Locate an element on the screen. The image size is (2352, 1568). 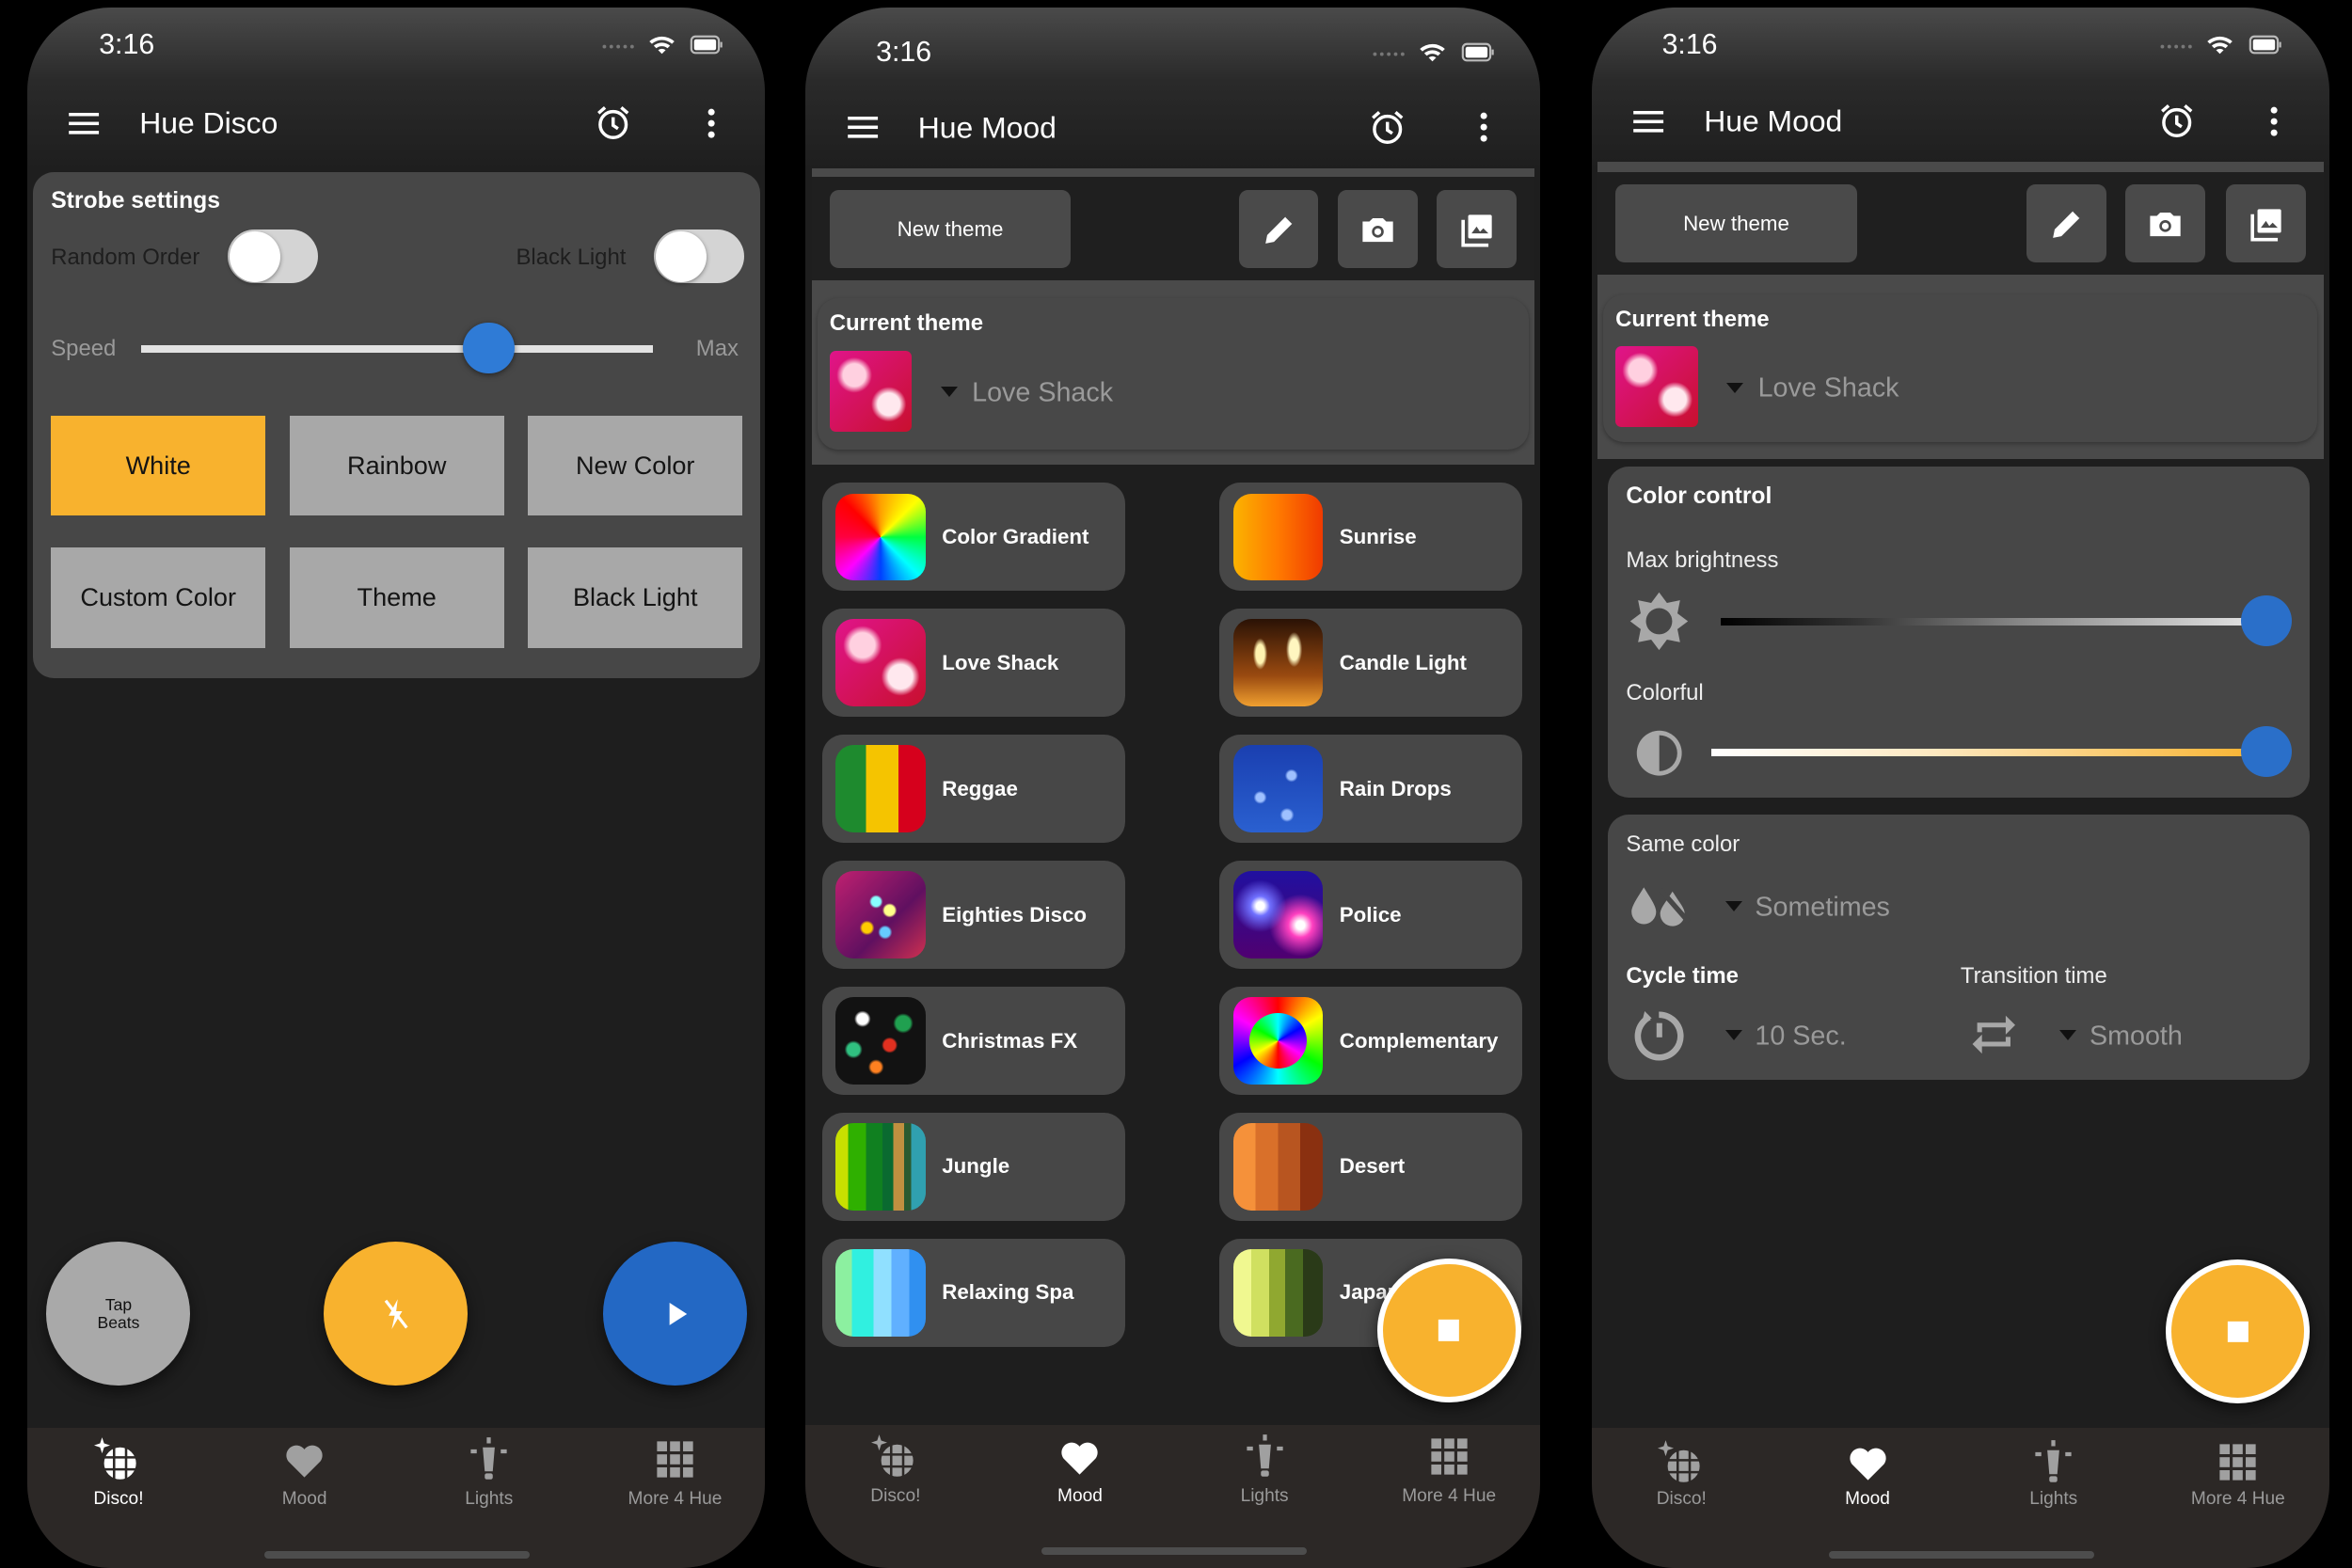
stop-icon is located at coordinates (1449, 1330).